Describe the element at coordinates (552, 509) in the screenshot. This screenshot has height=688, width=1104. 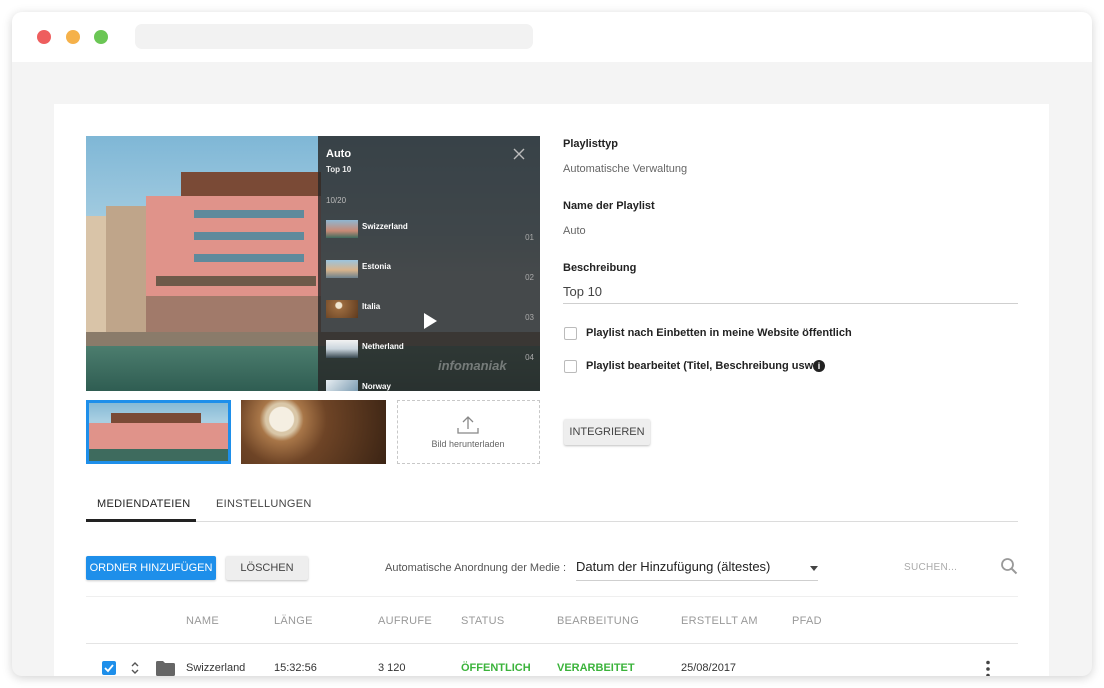
I see `tab-bar: MEDIENDATEIEN EINSTELLUNGEN` at that location.